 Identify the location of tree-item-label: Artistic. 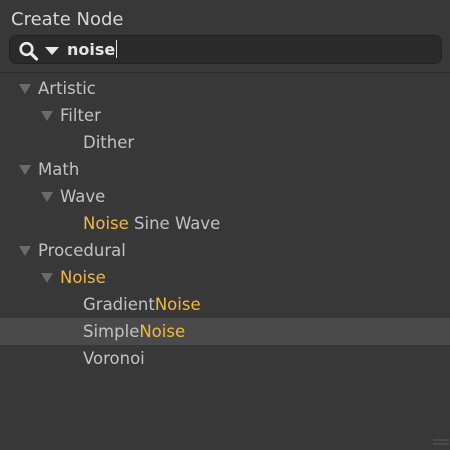
(67, 88).